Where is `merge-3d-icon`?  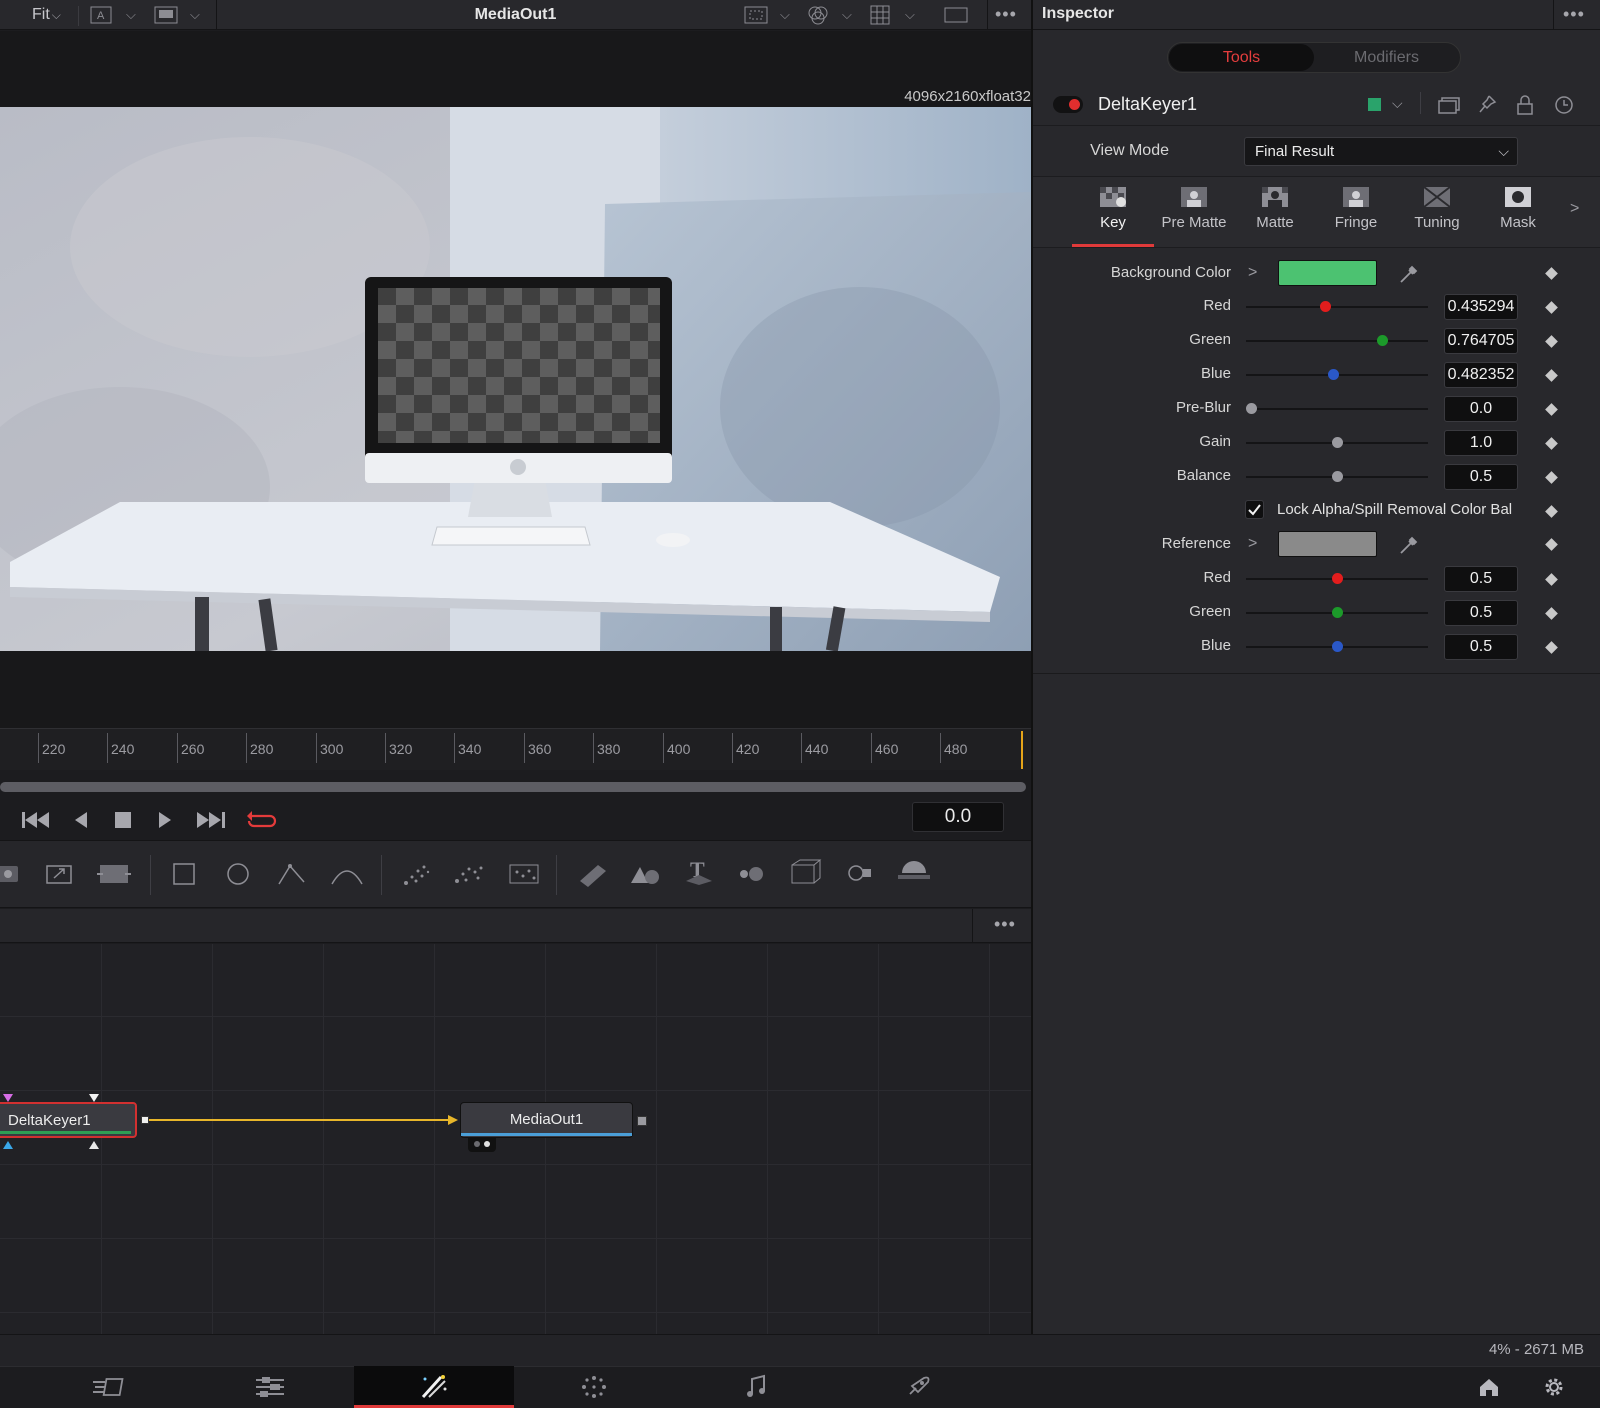
merge-3d-icon is located at coordinates (751, 874).